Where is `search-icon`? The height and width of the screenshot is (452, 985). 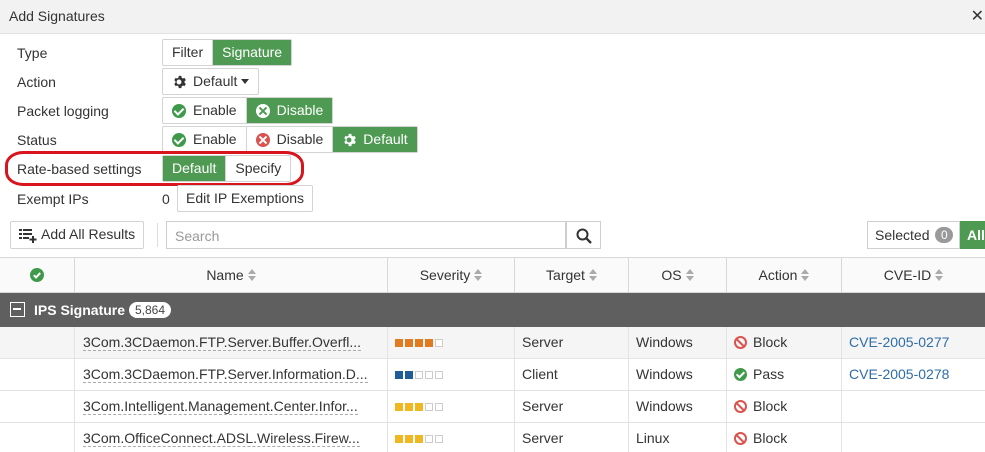
search-icon is located at coordinates (584, 236).